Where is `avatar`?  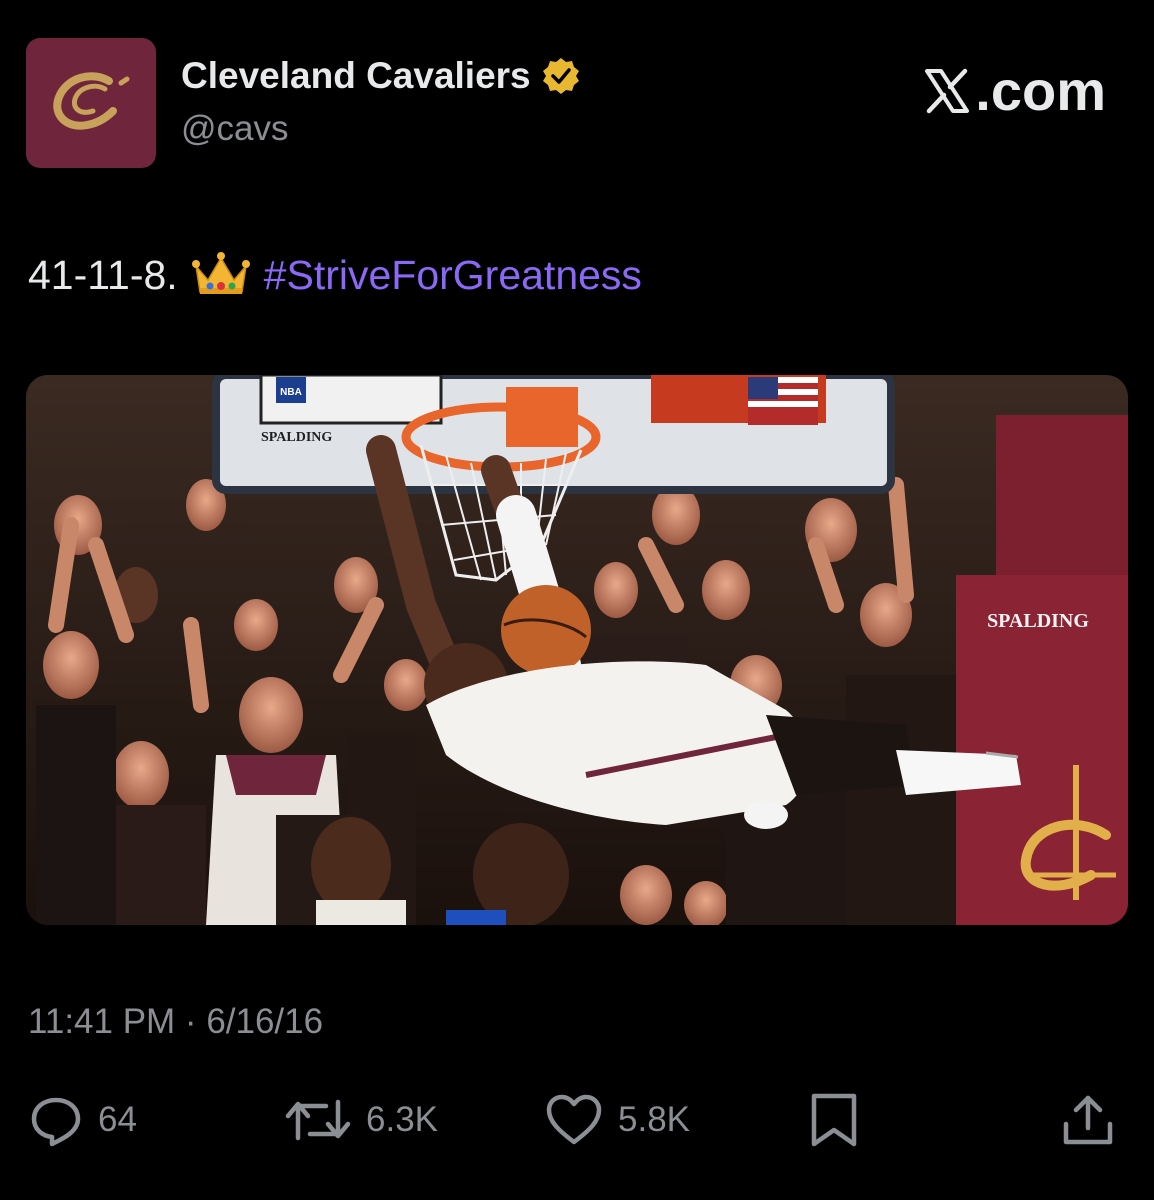
avatar is located at coordinates (91, 103).